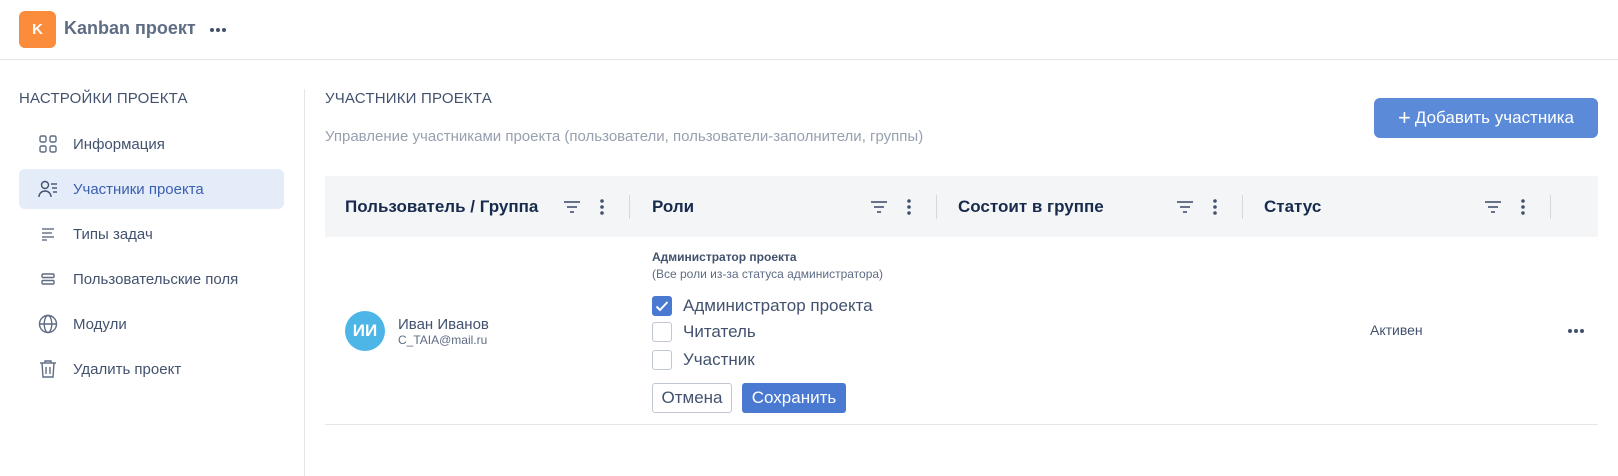 The height and width of the screenshot is (476, 1618). I want to click on top-bar: K Kanban проект, so click(809, 30).